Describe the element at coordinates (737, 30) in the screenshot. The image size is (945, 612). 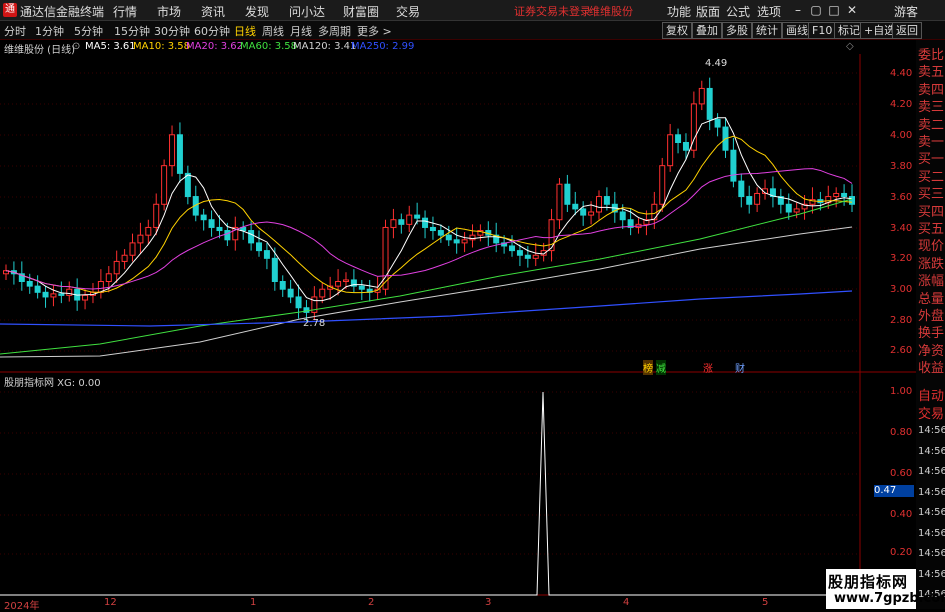
I see `multi-stock-button: 多股` at that location.